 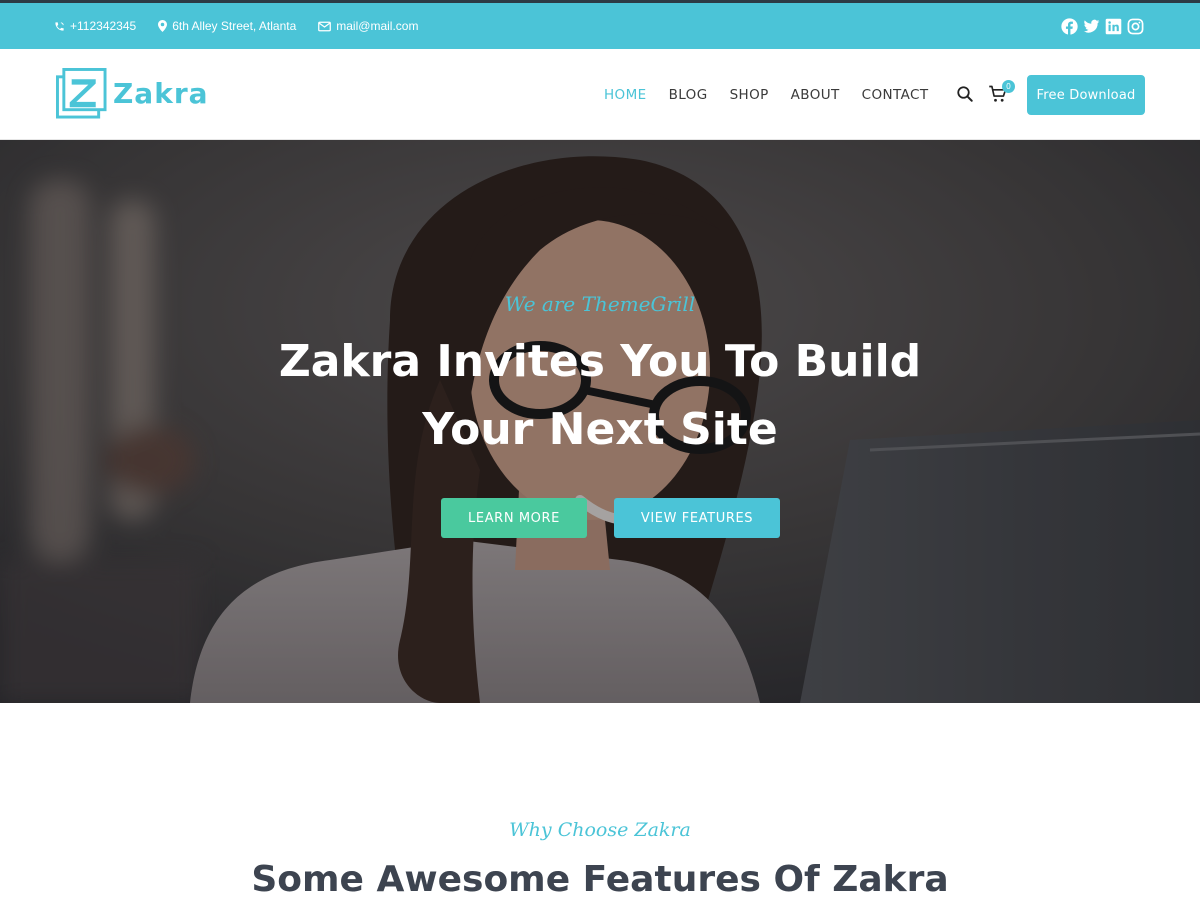 What do you see at coordinates (59, 26) in the screenshot?
I see `phone-icon` at bounding box center [59, 26].